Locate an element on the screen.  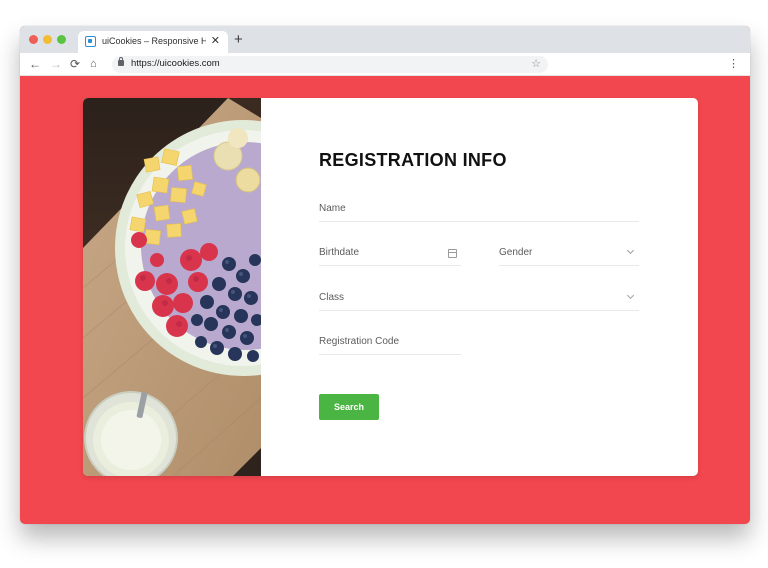
registration-code-label: Registration Code is located at coordinates (359, 341).